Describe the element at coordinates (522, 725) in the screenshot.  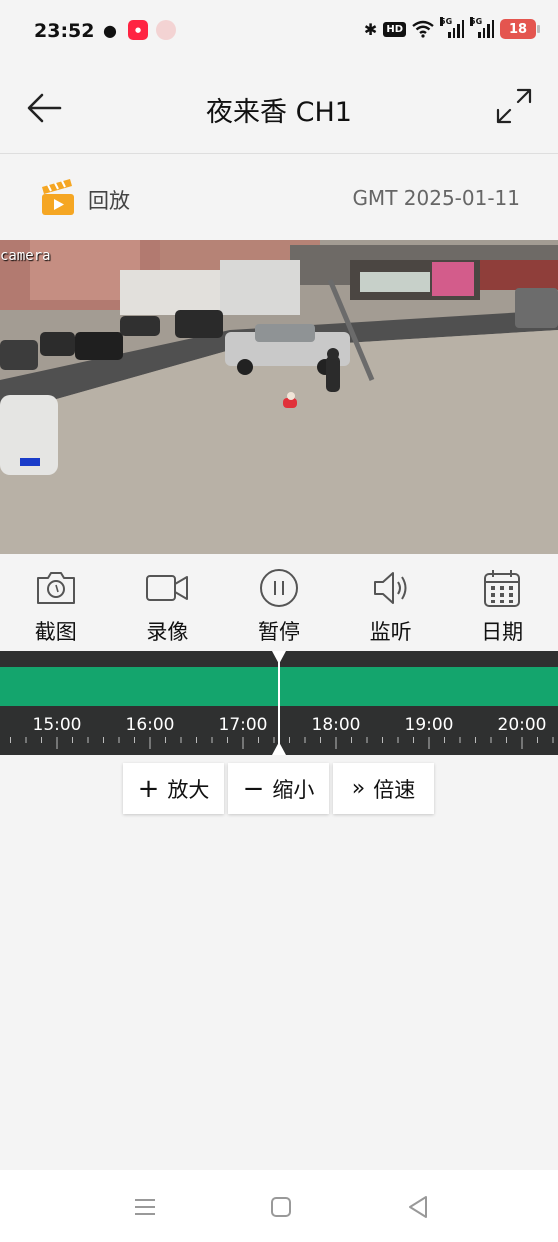
I see `timeline-hour-label: 20:00` at that location.